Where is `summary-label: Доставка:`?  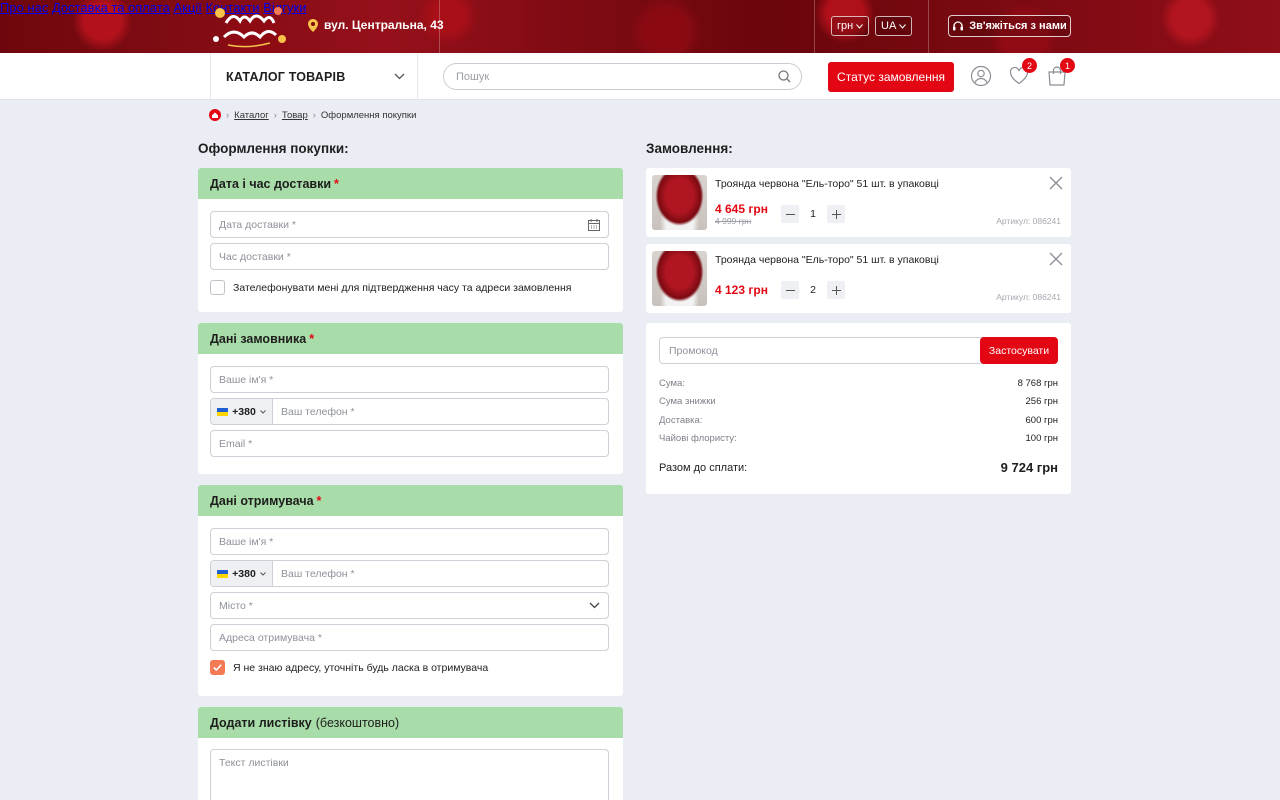 summary-label: Доставка: is located at coordinates (681, 420).